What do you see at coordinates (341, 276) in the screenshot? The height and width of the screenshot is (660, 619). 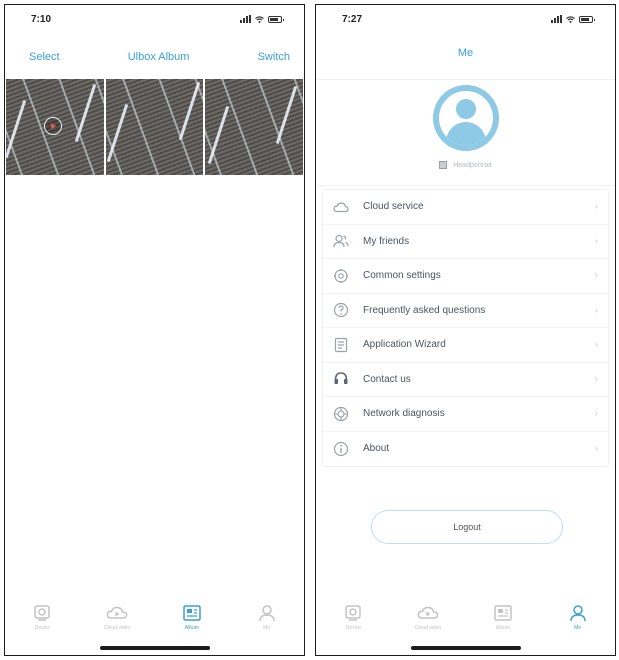 I see `settings-icon` at bounding box center [341, 276].